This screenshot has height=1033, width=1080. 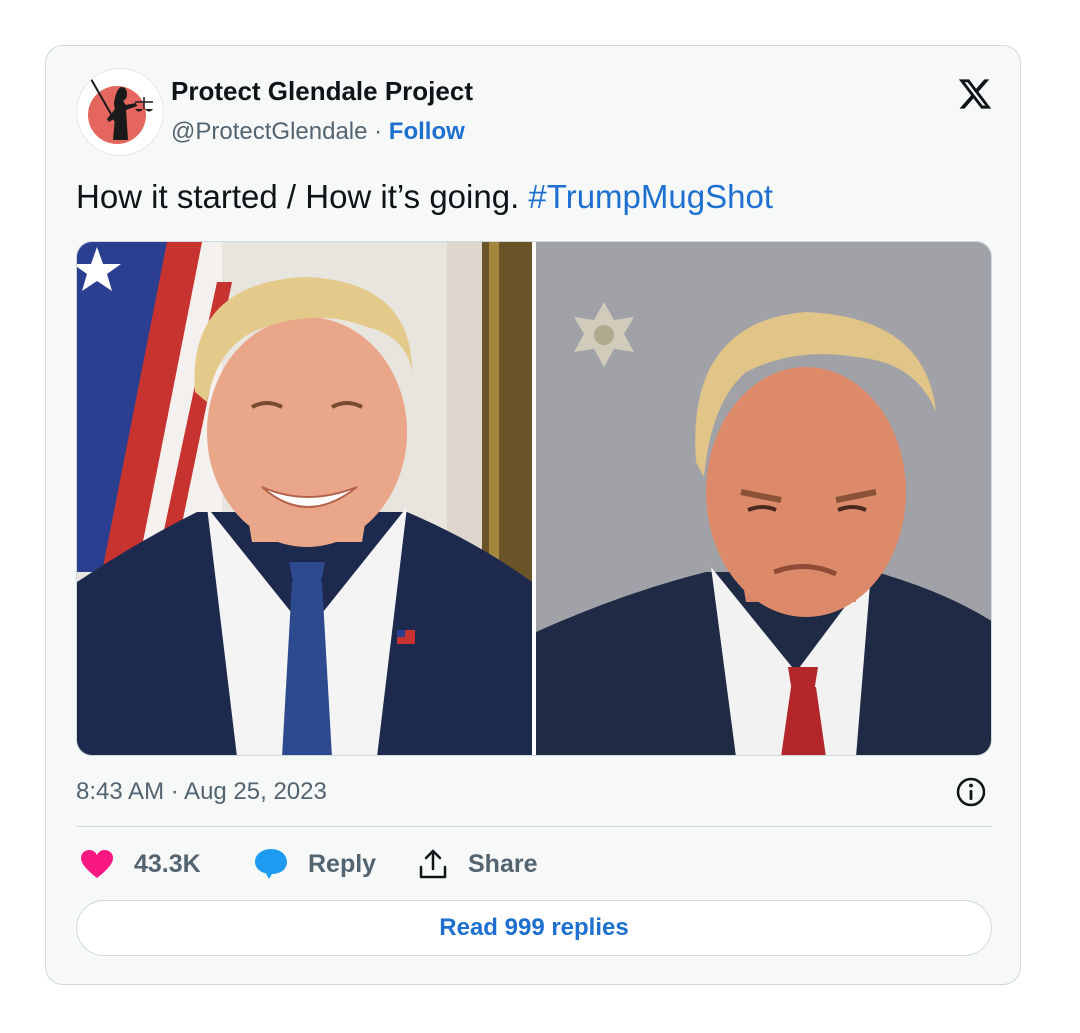 What do you see at coordinates (269, 131) in the screenshot?
I see `author-handle: @ProtectGlendale` at bounding box center [269, 131].